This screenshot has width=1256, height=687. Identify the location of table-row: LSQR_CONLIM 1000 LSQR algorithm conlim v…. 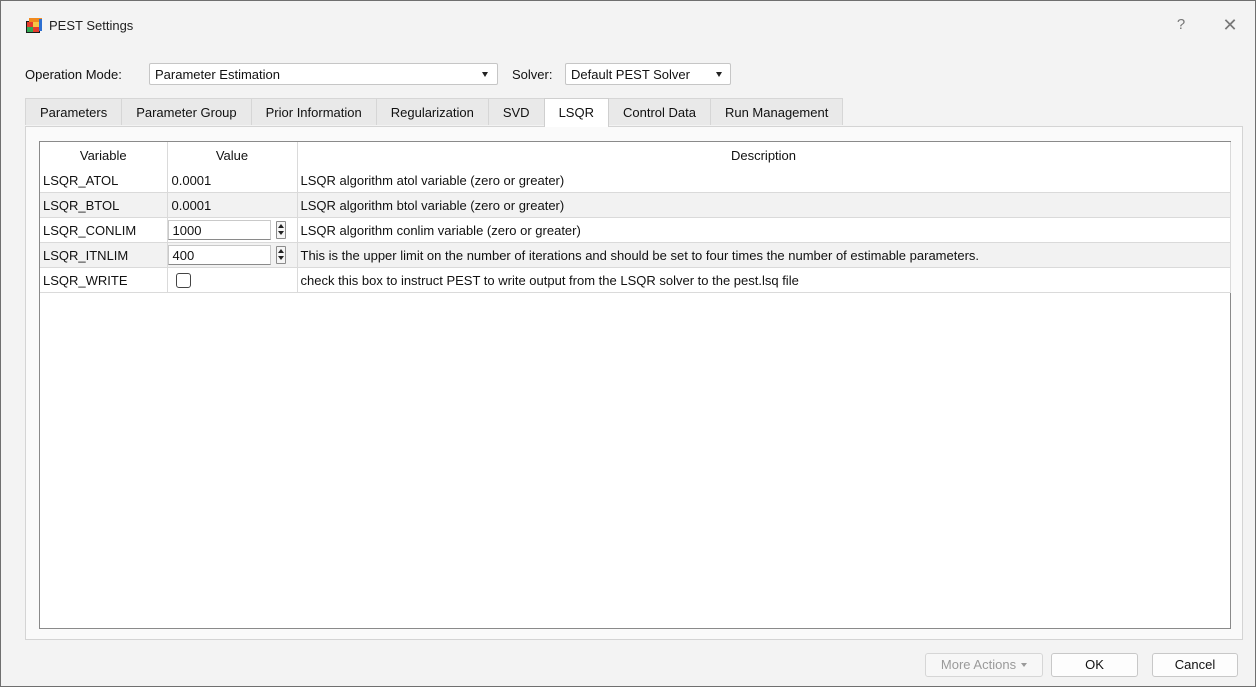
(635, 230).